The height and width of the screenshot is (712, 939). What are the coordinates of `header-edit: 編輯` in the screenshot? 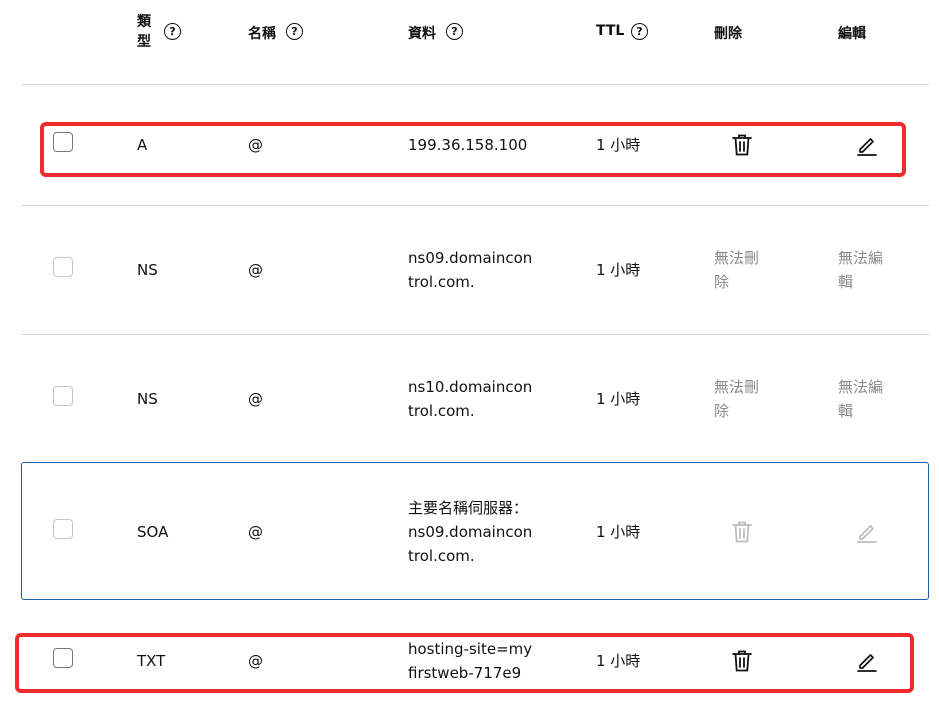 It's located at (852, 34).